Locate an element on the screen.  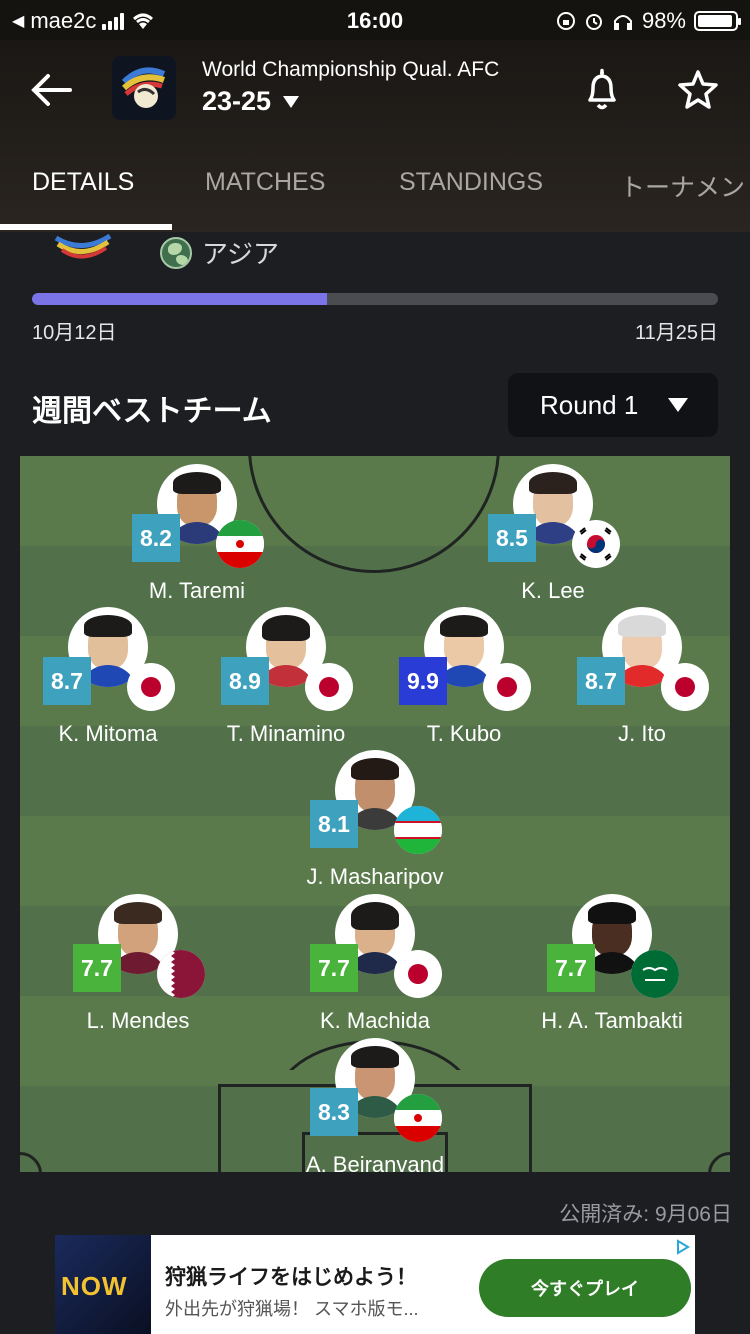
player-name: M. Taremi is located at coordinates (197, 590).